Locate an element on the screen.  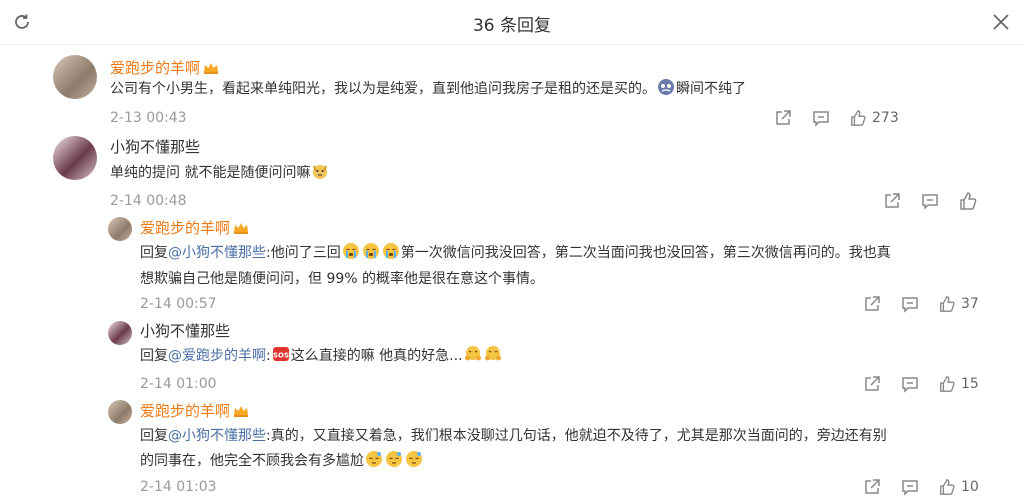
dog-emoji-icon is located at coordinates (320, 172).